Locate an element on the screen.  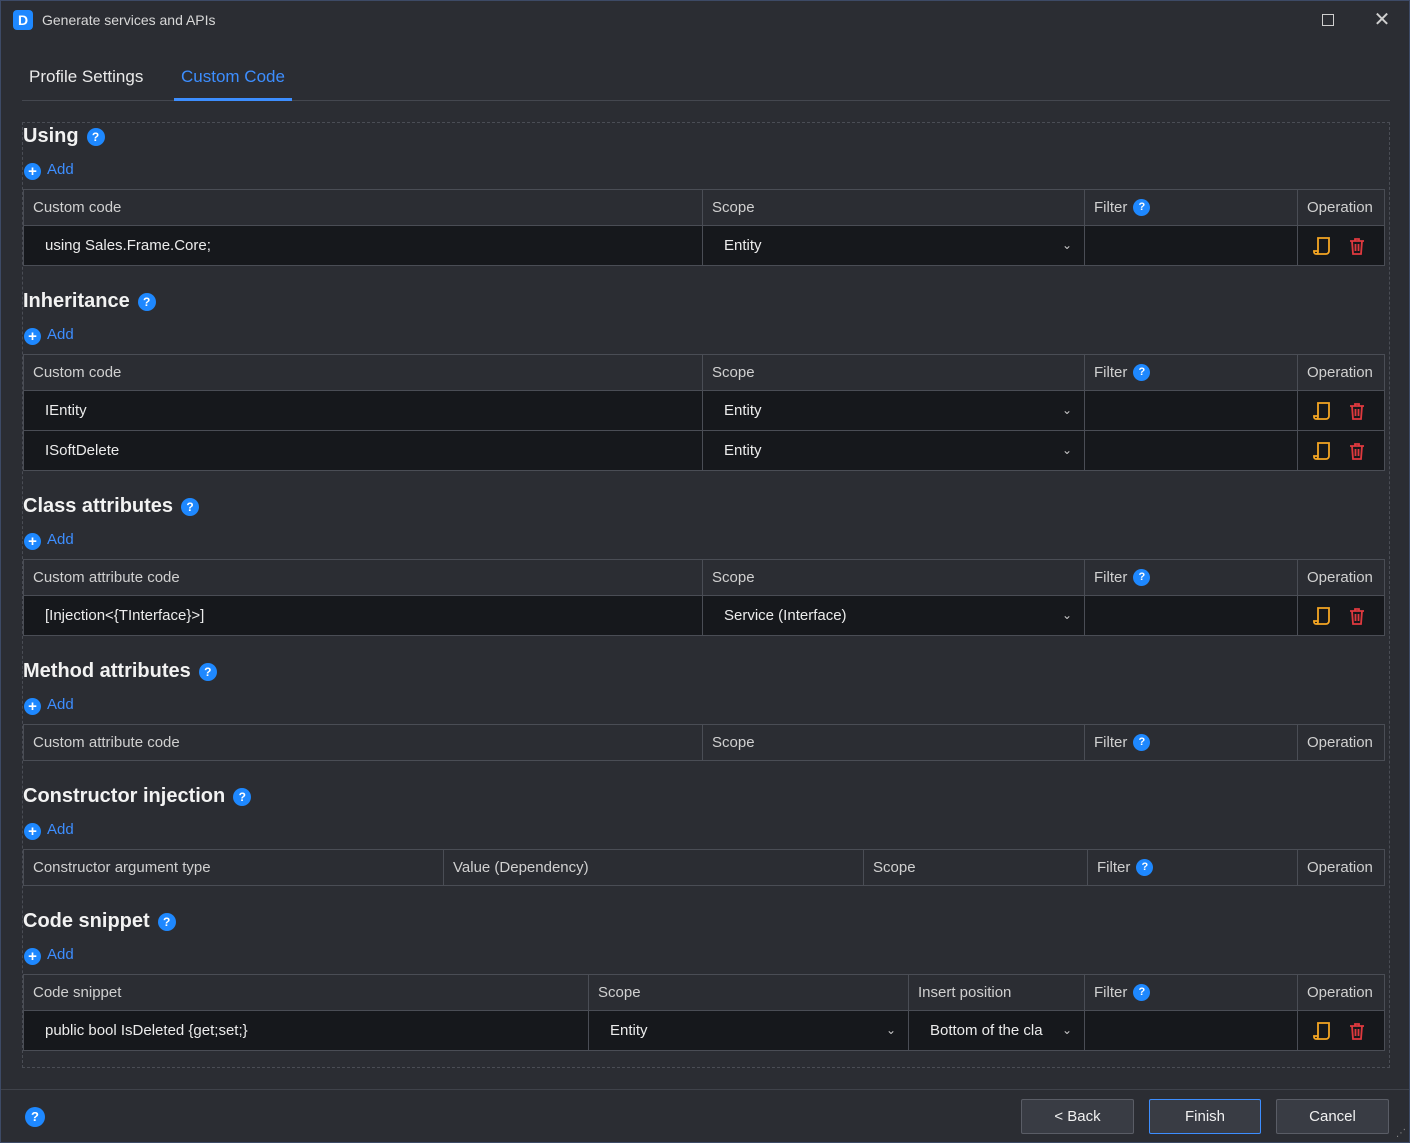
scope-dropdown: Service (Interface) ⌄ is located at coordinates (893, 615).